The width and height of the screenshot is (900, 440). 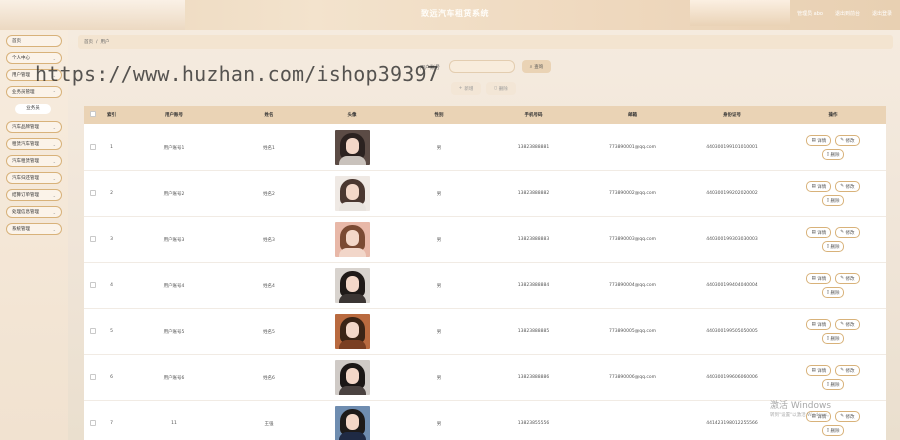 I want to click on top-links: 管理员 abo 退出到前台 退出登录, so click(x=844, y=13).